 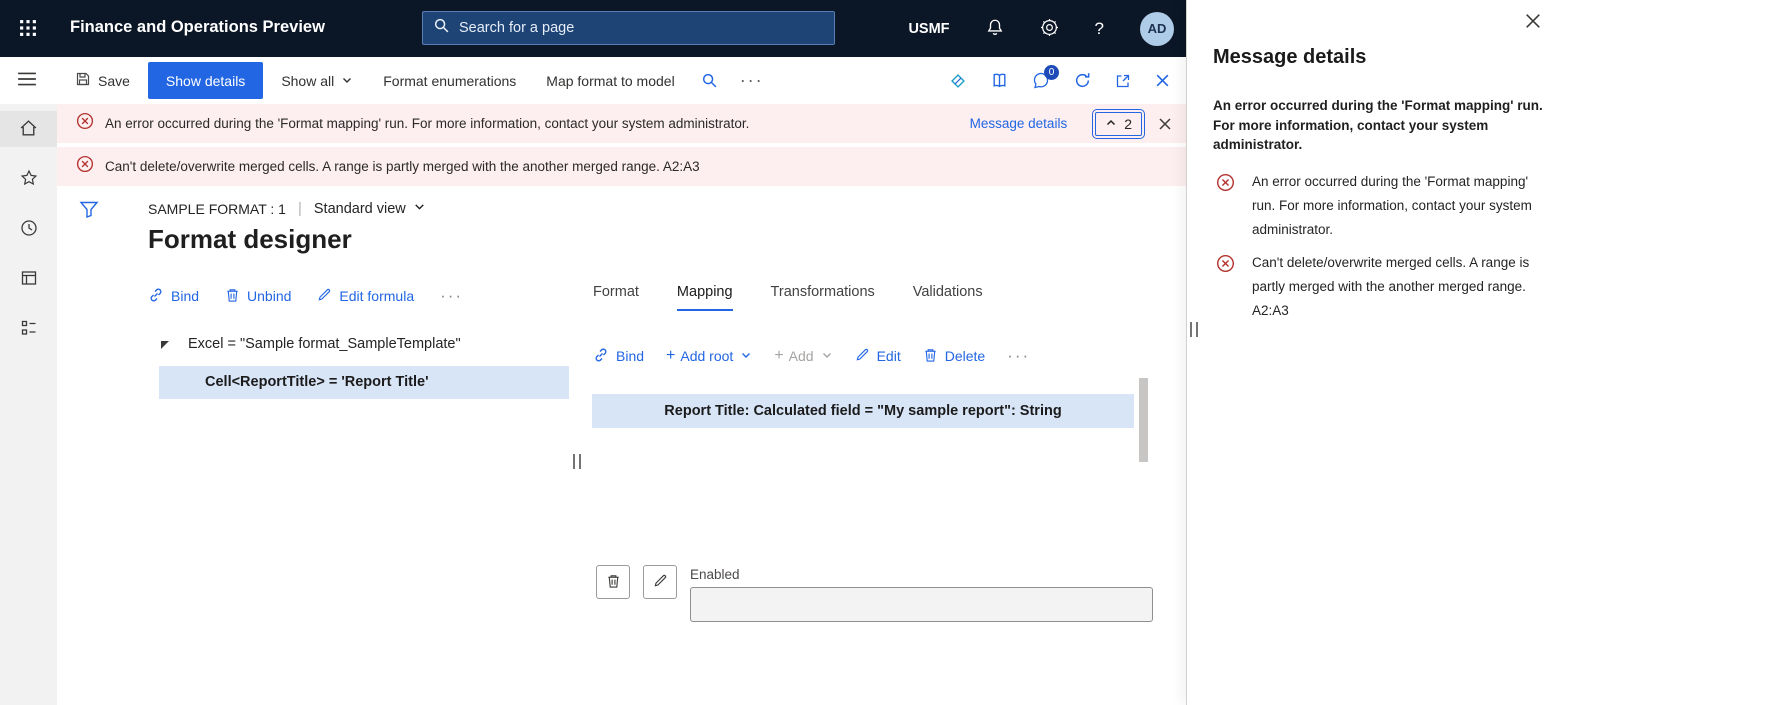 I want to click on navbar-search, so click(x=628, y=28).